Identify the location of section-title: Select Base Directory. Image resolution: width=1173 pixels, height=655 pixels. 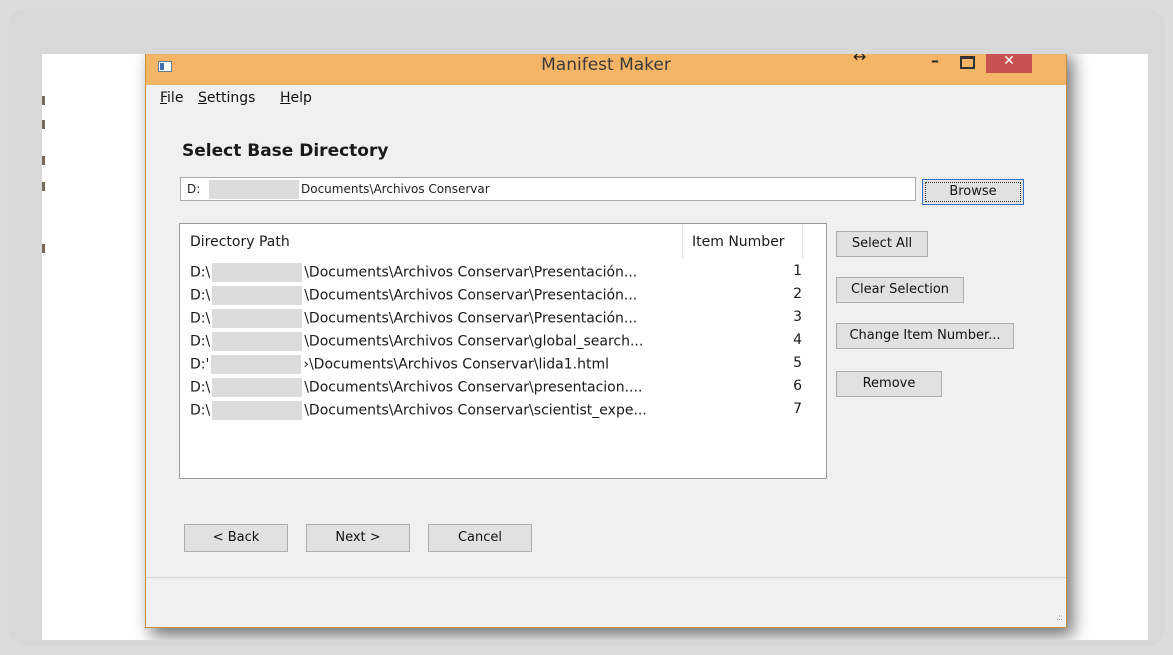
(285, 151).